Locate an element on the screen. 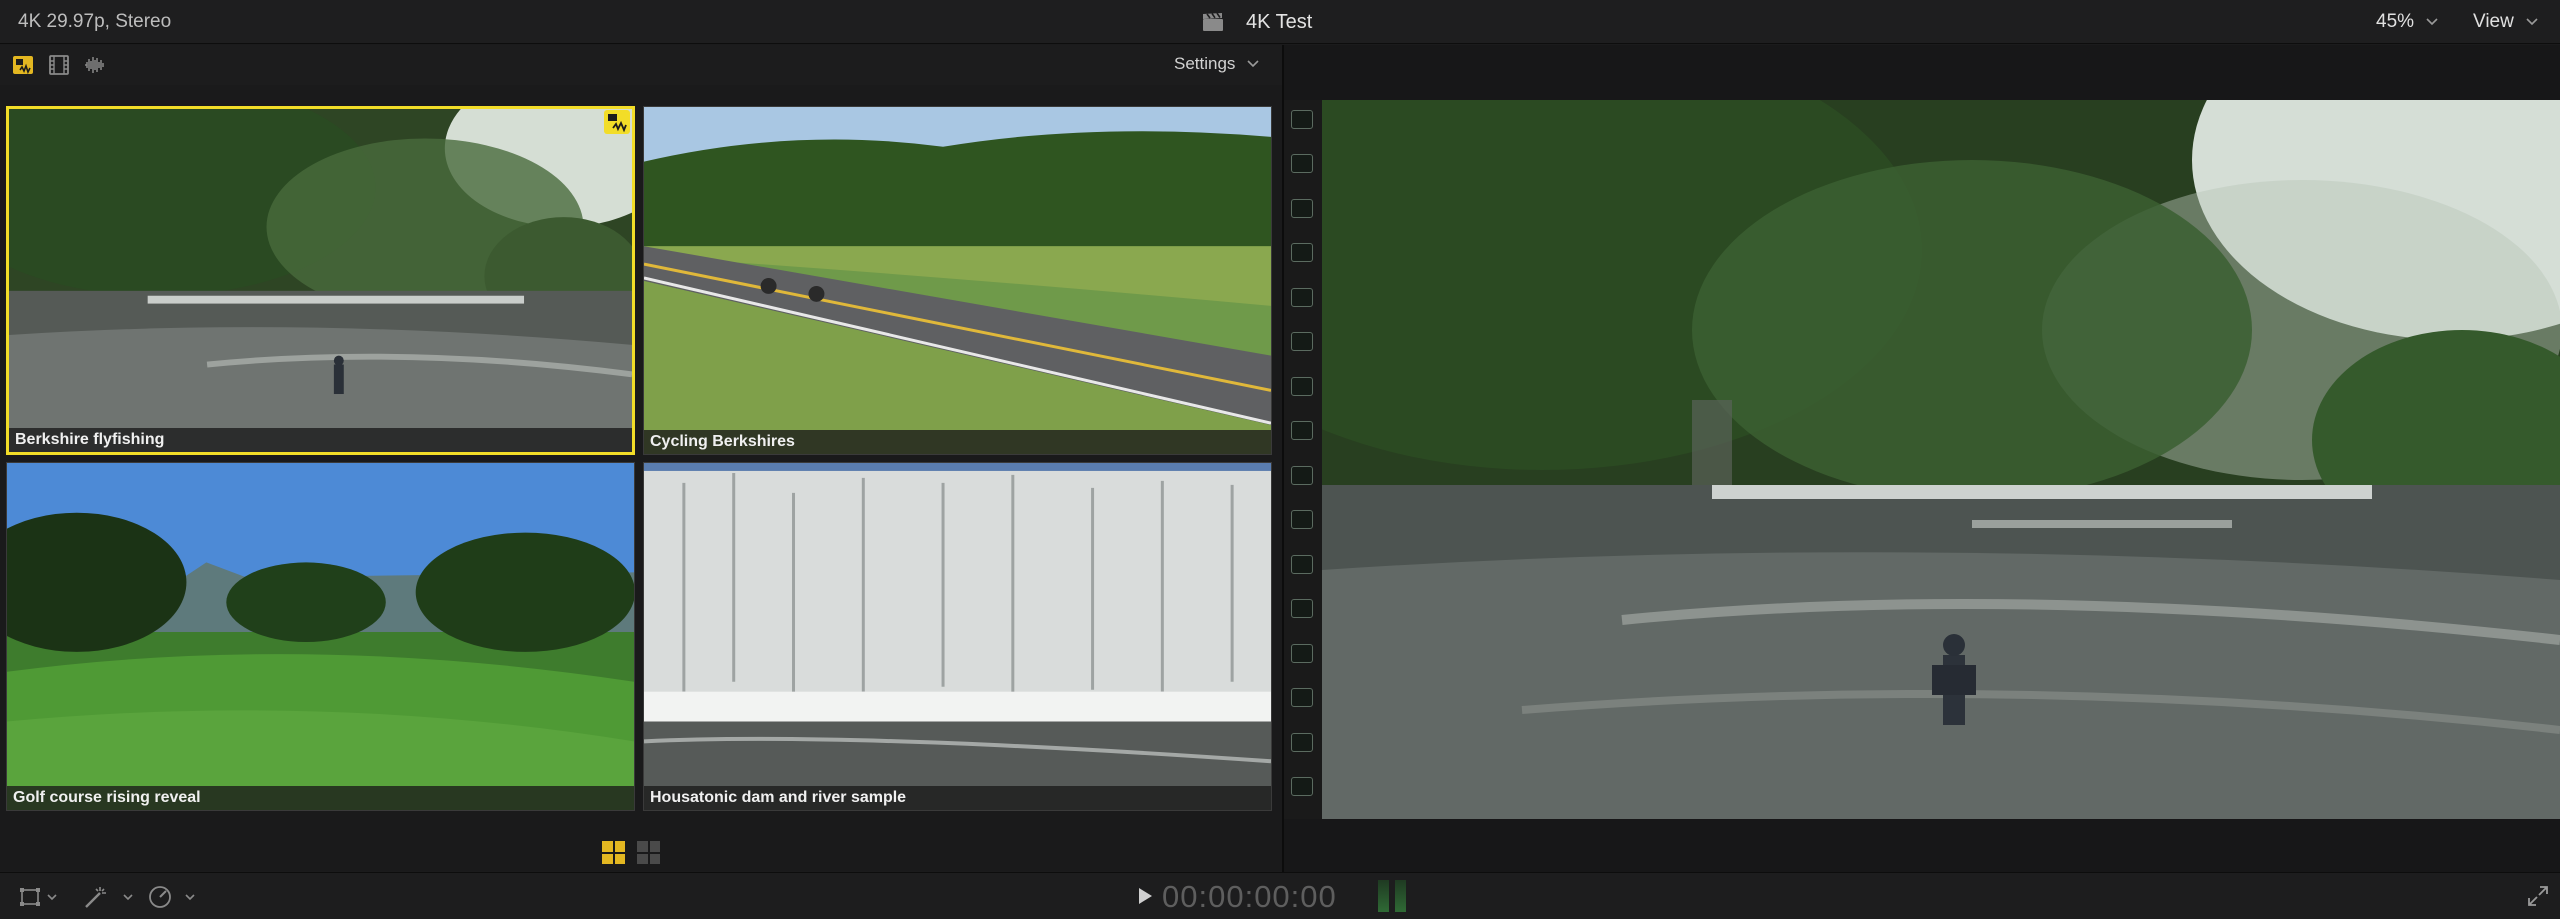  angle-thumbnail-golf is located at coordinates (320, 636).